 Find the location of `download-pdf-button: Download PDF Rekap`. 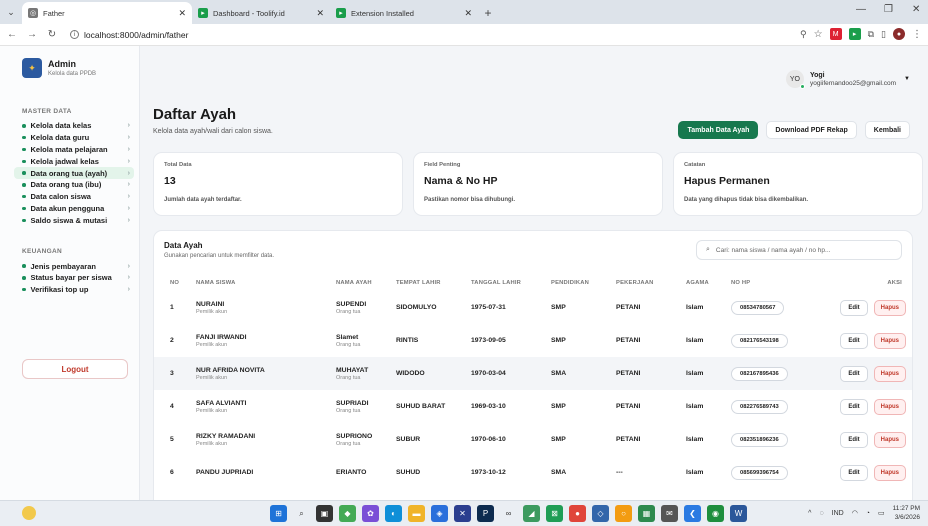

download-pdf-button: Download PDF Rekap is located at coordinates (811, 130).